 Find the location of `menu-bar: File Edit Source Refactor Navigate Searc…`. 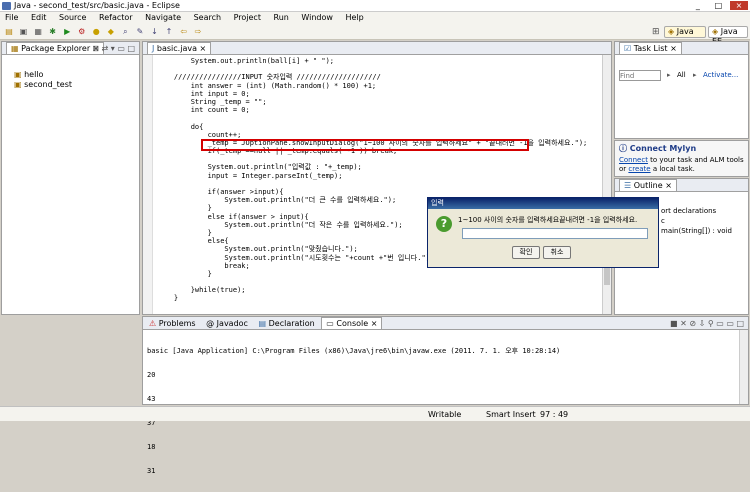

menu-bar: File Edit Source Refactor Navigate Searc… is located at coordinates (375, 18).